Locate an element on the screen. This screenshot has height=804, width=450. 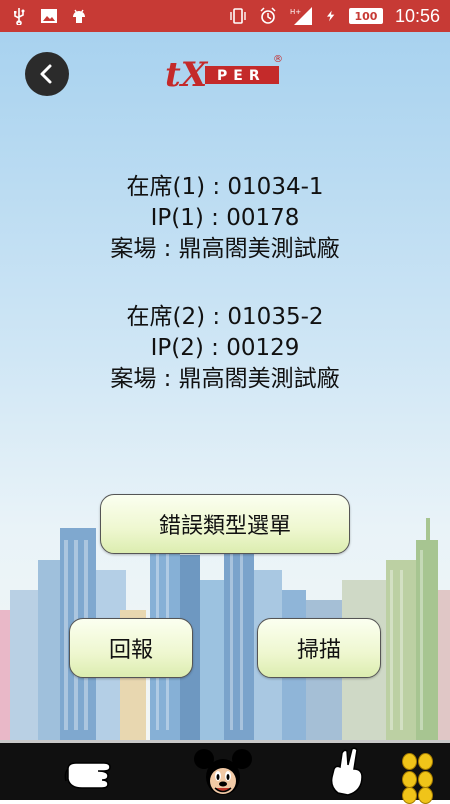
usb-icon is located at coordinates (19, 16).